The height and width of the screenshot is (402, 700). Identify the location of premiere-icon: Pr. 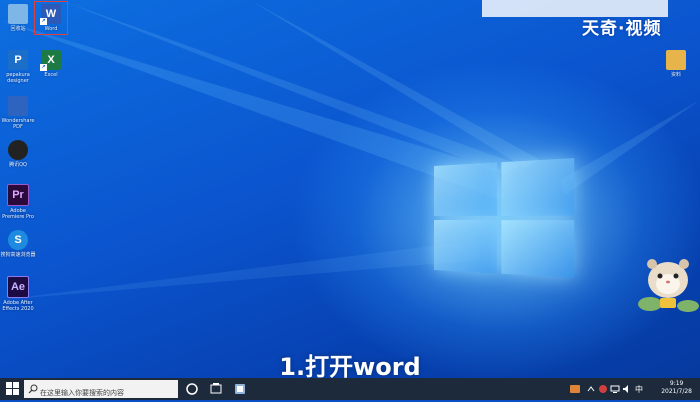
(18, 195).